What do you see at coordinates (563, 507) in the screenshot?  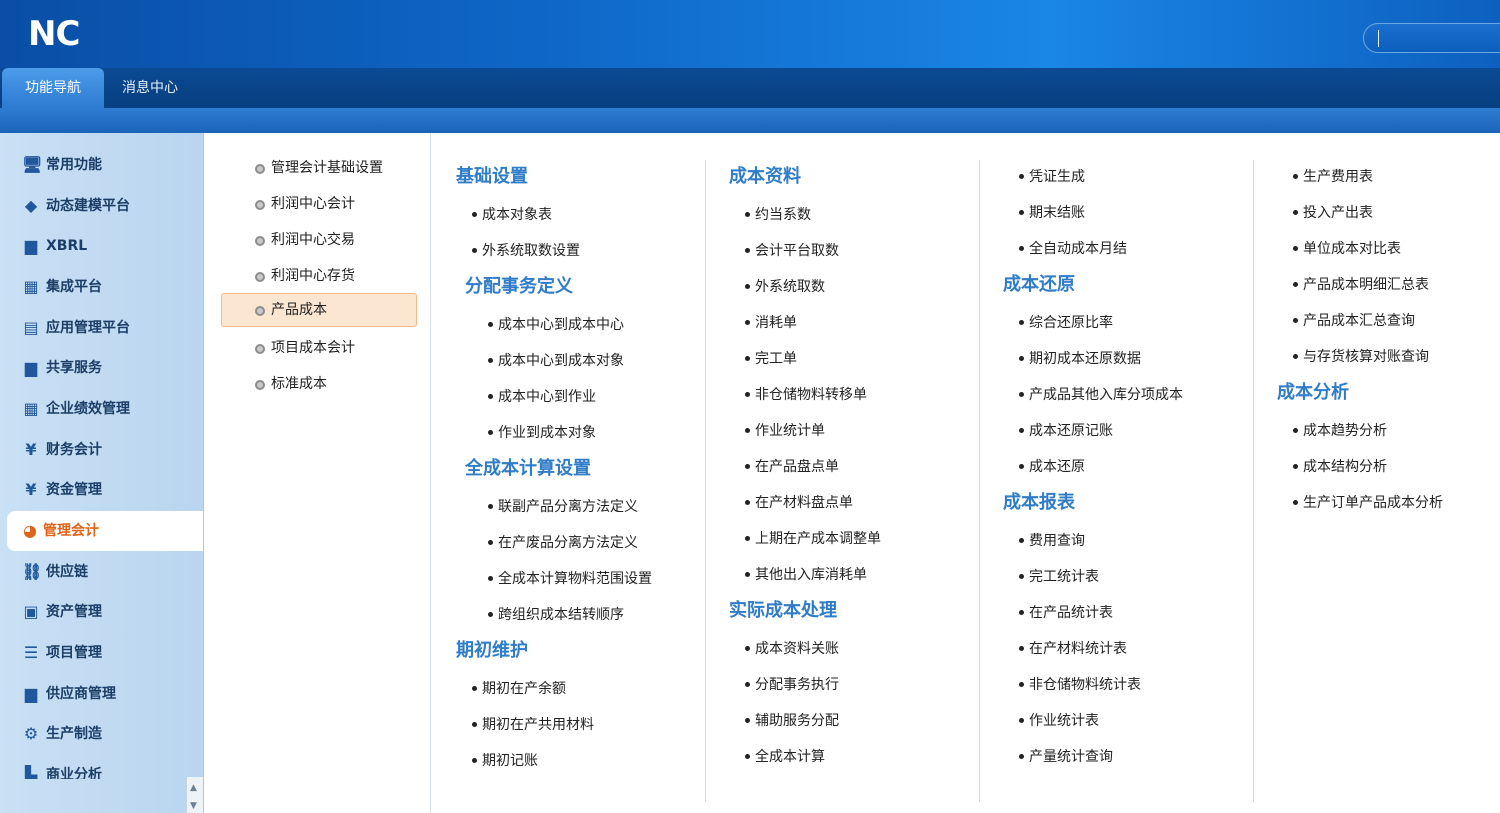 I see `function-link: 联副产品分离方法定义` at bounding box center [563, 507].